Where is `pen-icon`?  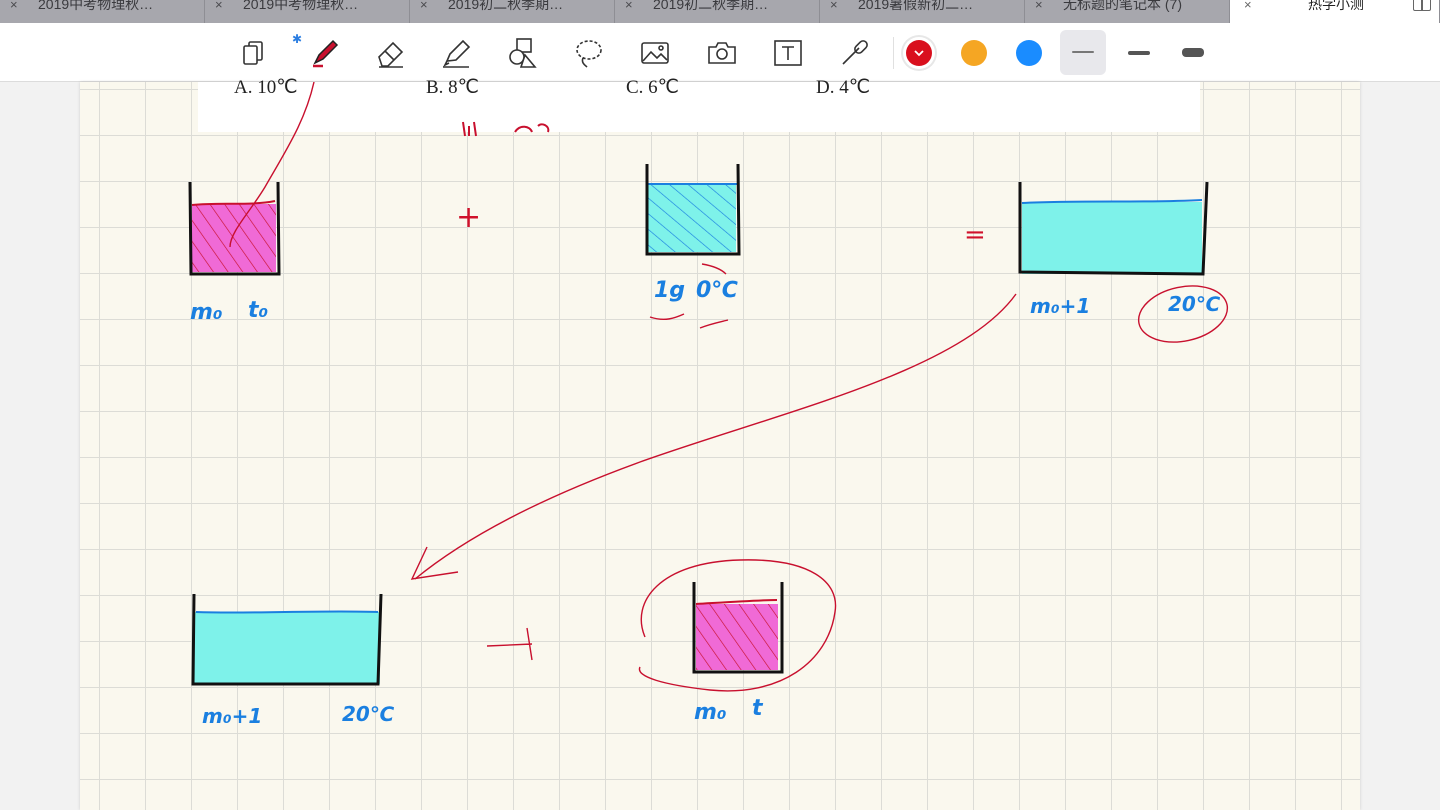 pen-icon is located at coordinates (324, 52).